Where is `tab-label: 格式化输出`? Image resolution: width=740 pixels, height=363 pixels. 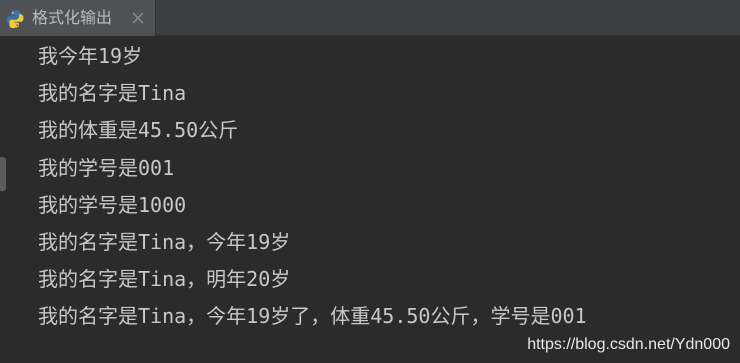
tab-label: 格式化输出 is located at coordinates (72, 17).